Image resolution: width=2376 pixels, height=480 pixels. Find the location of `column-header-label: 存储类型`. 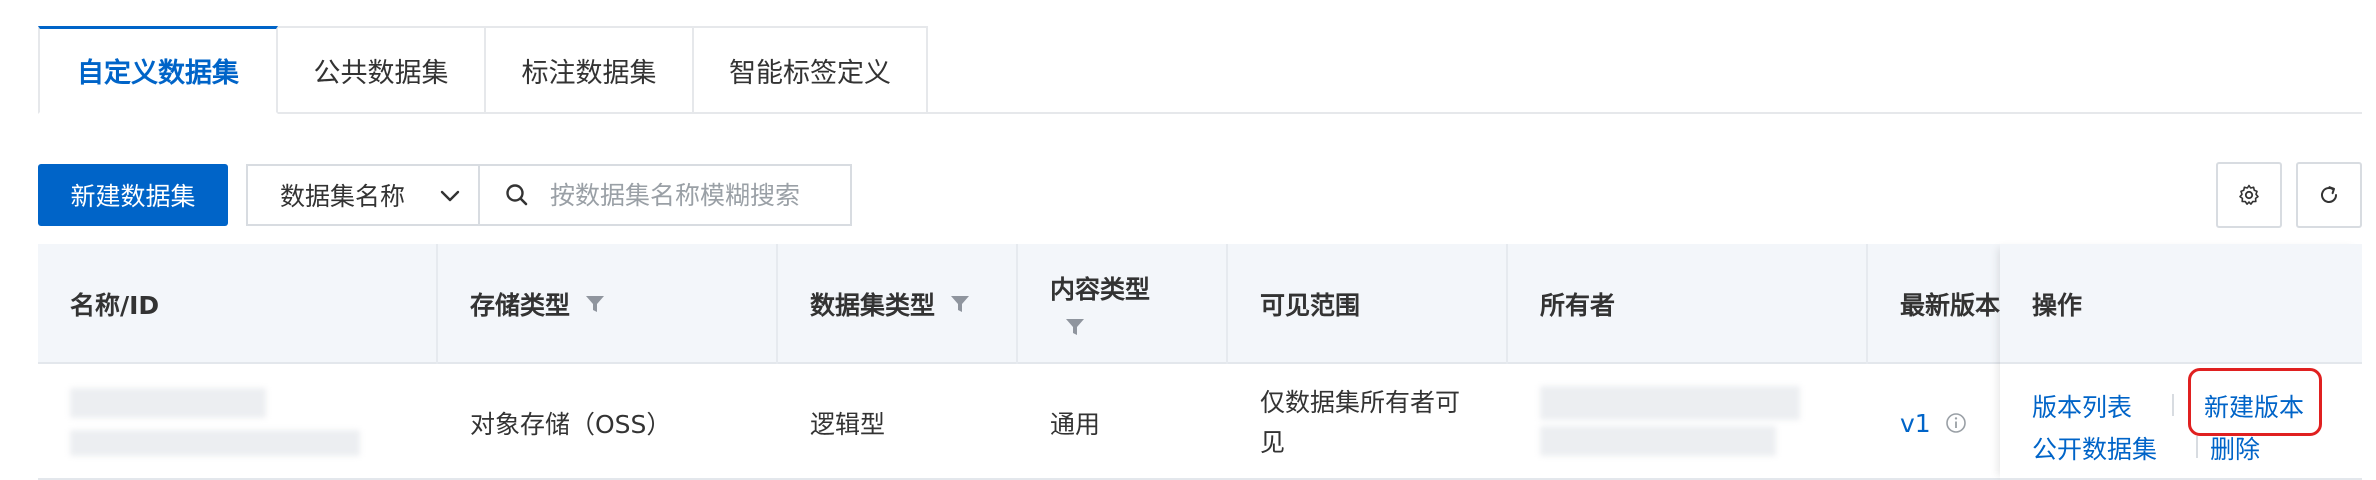

column-header-label: 存储类型 is located at coordinates (520, 305).